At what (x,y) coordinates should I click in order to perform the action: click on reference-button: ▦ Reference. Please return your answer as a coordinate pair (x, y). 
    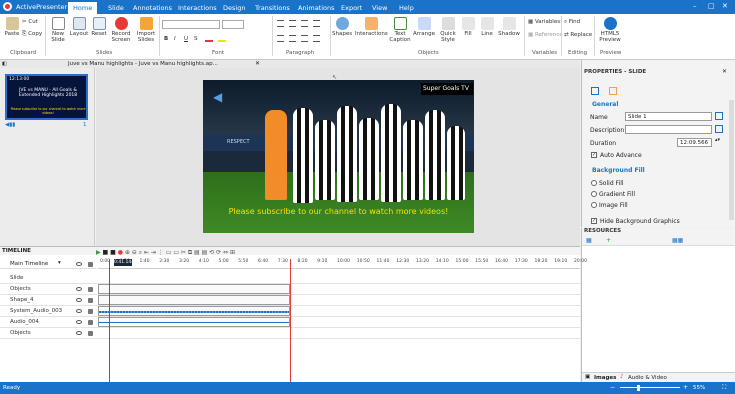
    Looking at the image, I should click on (545, 35).